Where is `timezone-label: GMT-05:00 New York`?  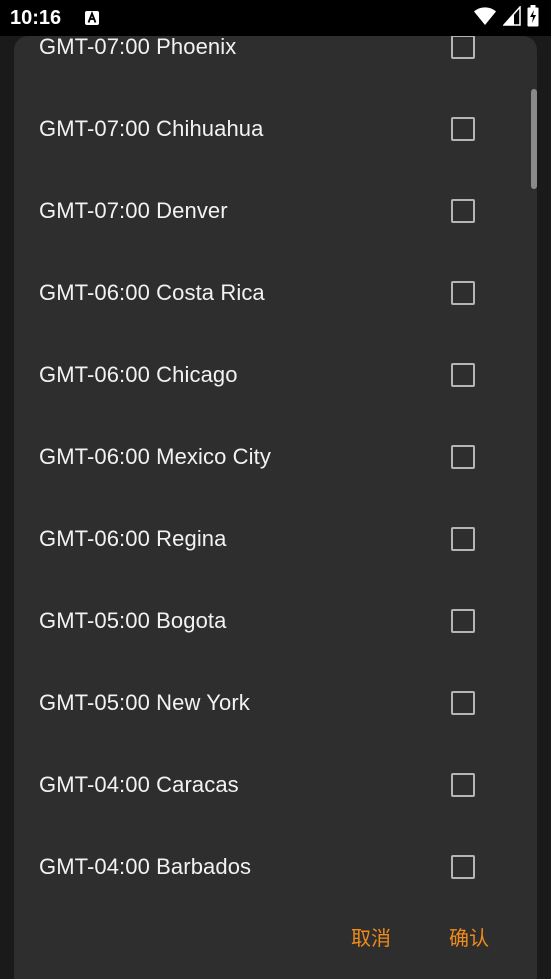
timezone-label: GMT-05:00 New York is located at coordinates (144, 702).